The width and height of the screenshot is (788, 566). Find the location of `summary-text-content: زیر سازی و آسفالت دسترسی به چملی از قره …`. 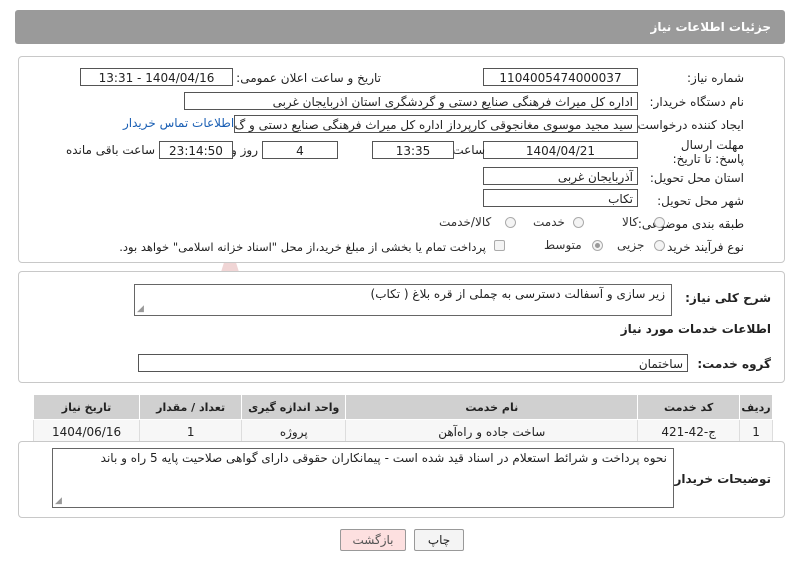

summary-text-content: زیر سازی و آسفالت دسترسی به چملی از قره … is located at coordinates (517, 294).